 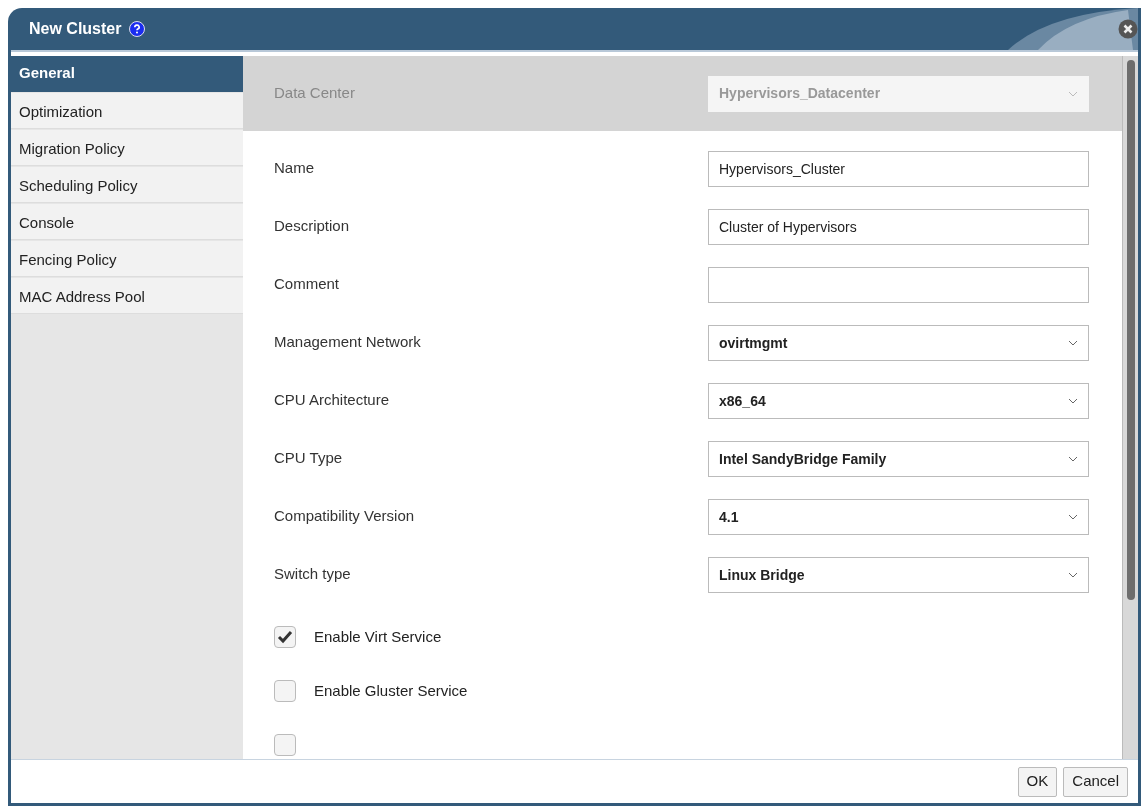 I want to click on input-field: Cluster of Hypervisors, so click(x=898, y=227).